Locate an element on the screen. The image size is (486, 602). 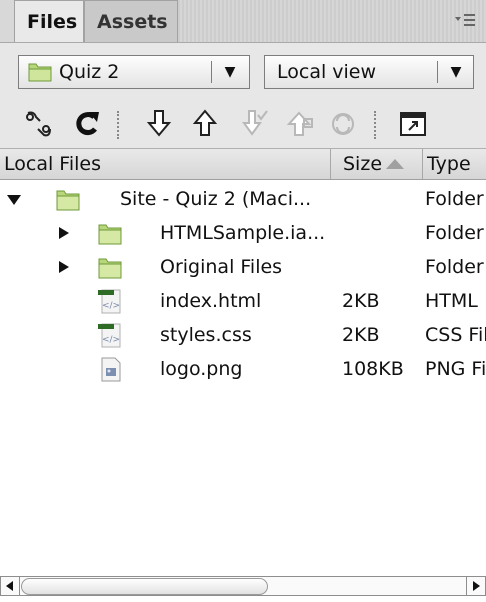
disclosure-expanded-icon is located at coordinates (14, 199).